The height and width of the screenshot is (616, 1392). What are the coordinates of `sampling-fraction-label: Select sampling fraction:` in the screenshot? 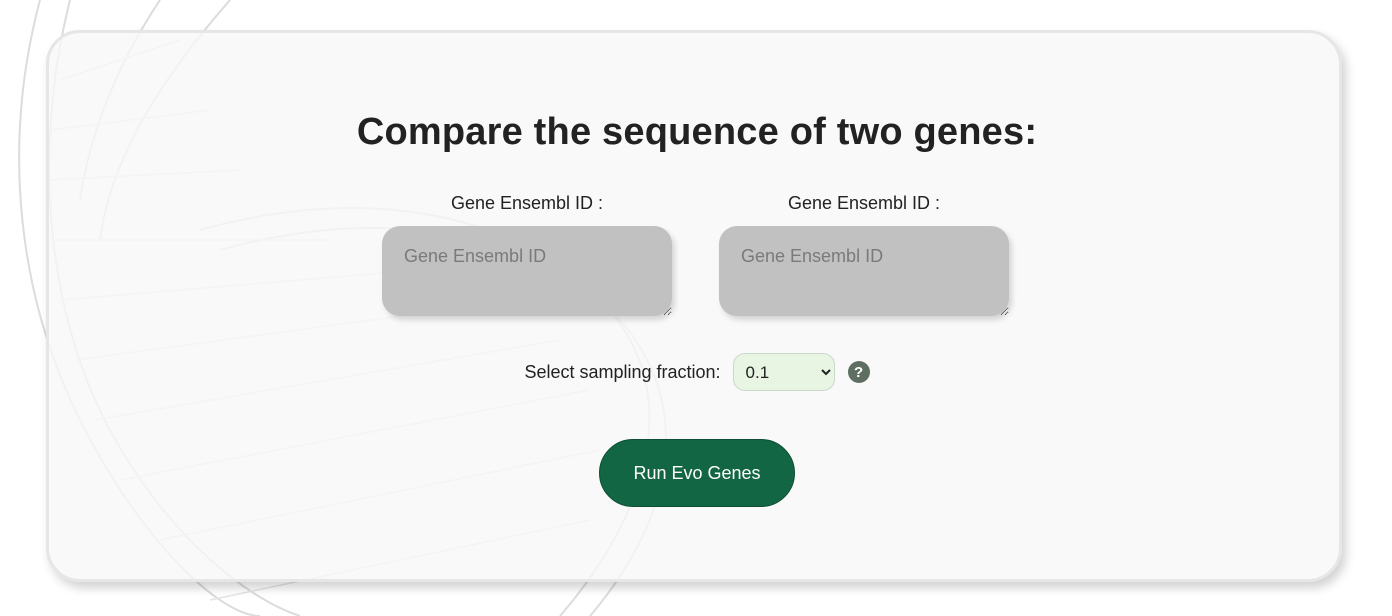 It's located at (622, 371).